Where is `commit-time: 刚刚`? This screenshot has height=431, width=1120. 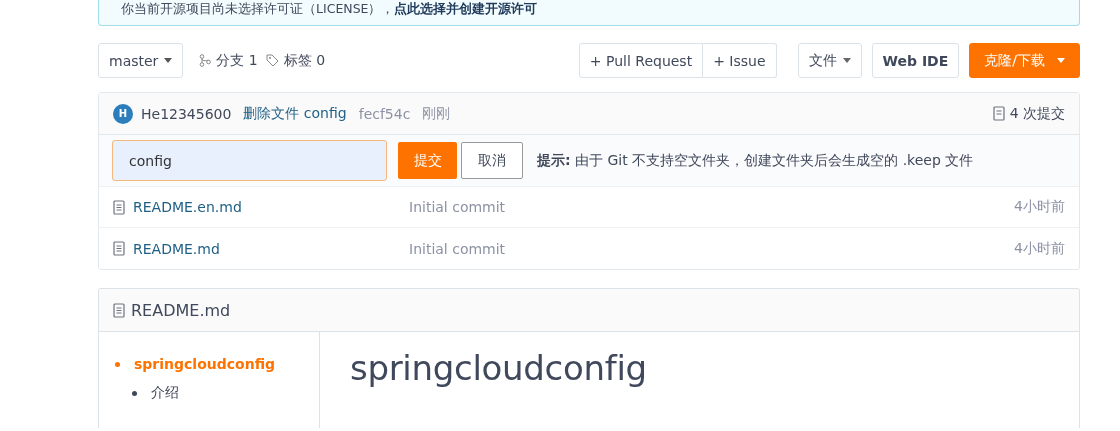
commit-time: 刚刚 is located at coordinates (436, 113).